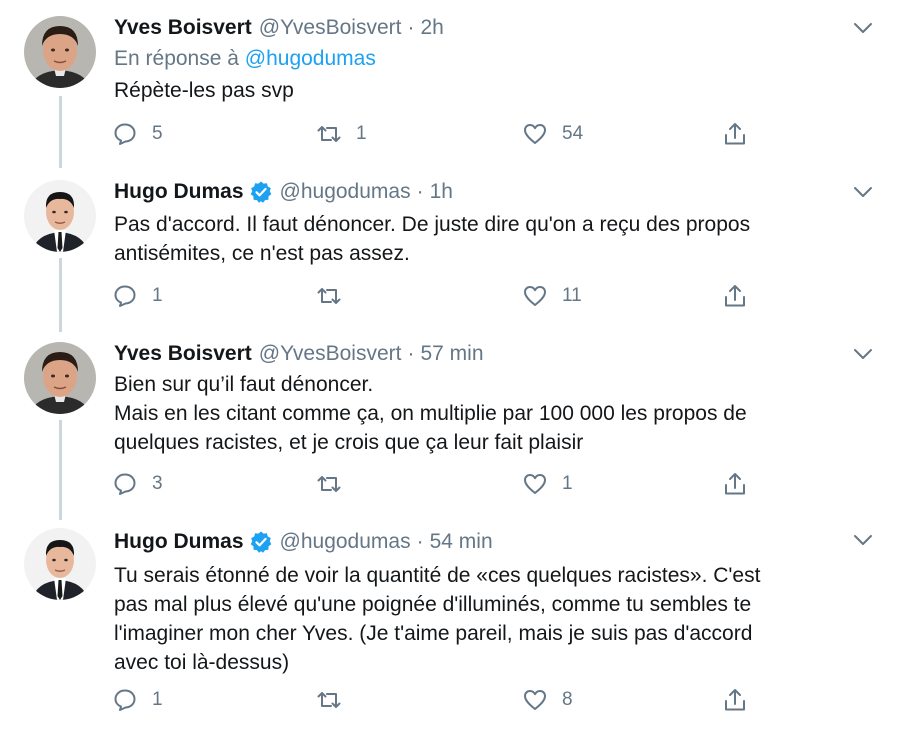  I want to click on reply-button: 5, so click(137, 134).